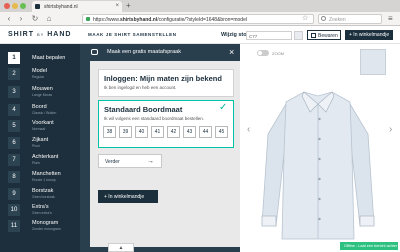  I want to click on step-subtitle: Lange Mouw, so click(42, 95).